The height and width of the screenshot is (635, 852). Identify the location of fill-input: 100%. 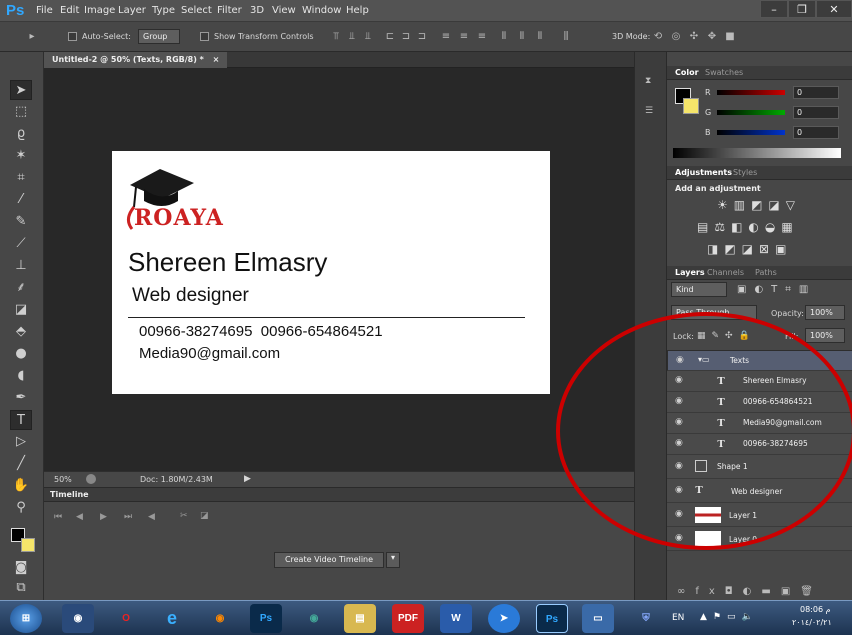
(825, 335).